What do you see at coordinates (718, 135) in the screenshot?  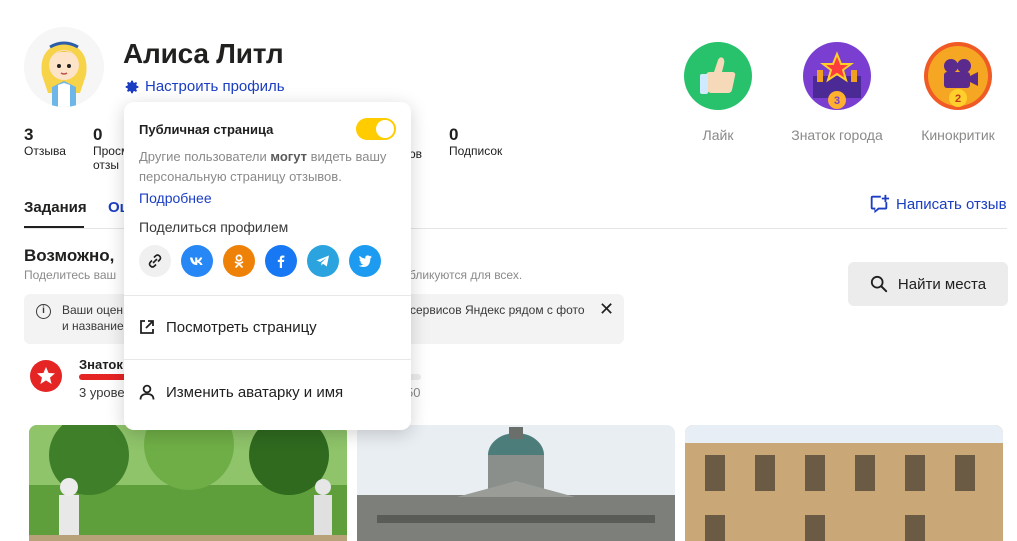 I see `badge-like-label: Лайк` at bounding box center [718, 135].